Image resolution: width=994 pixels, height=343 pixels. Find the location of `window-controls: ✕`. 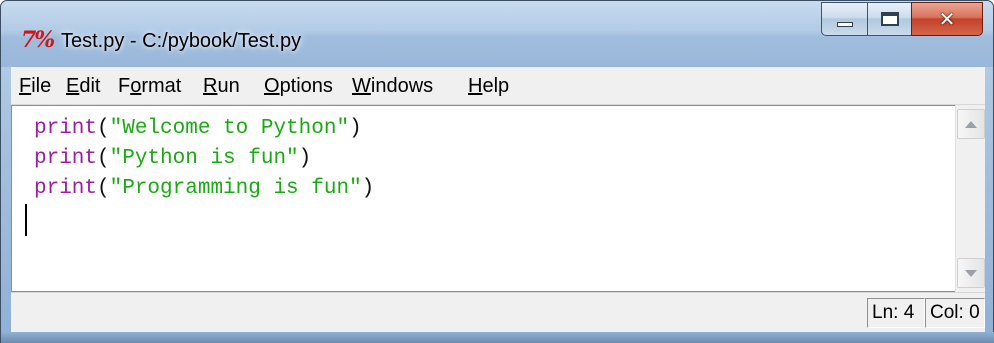

window-controls: ✕ is located at coordinates (902, 19).